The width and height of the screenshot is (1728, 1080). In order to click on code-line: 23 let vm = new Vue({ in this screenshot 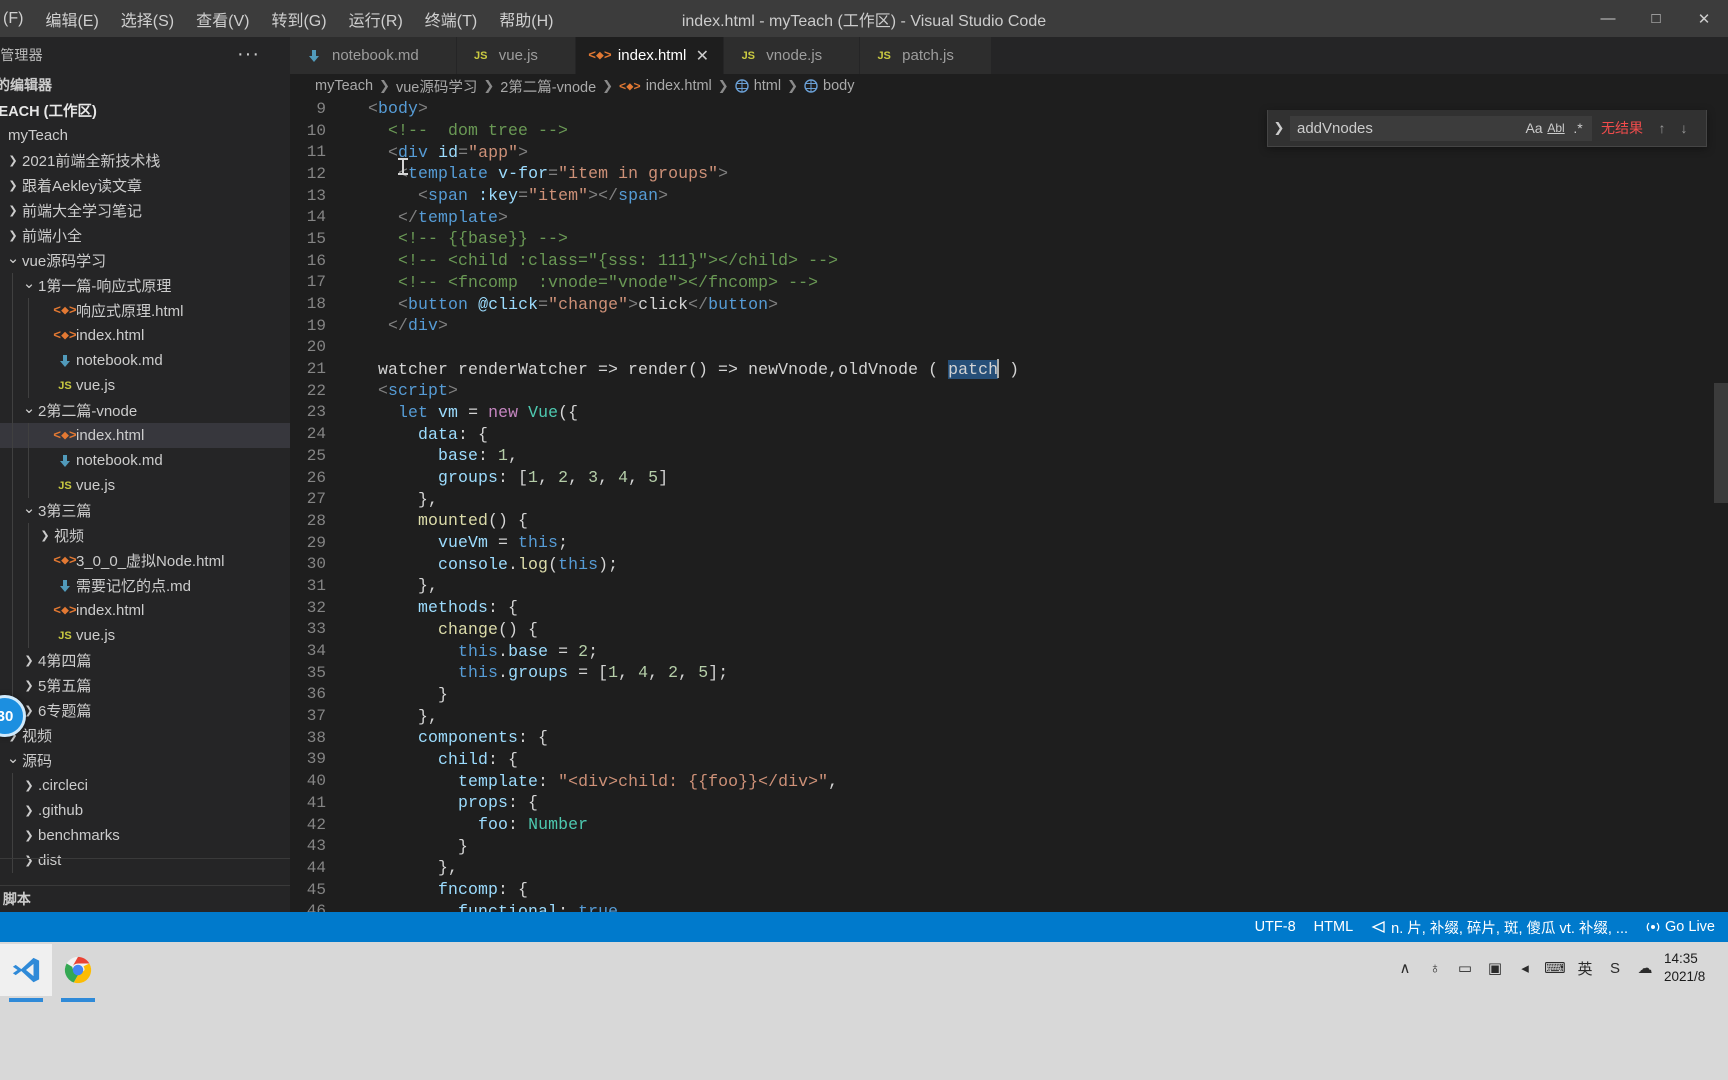, I will do `click(1009, 413)`.